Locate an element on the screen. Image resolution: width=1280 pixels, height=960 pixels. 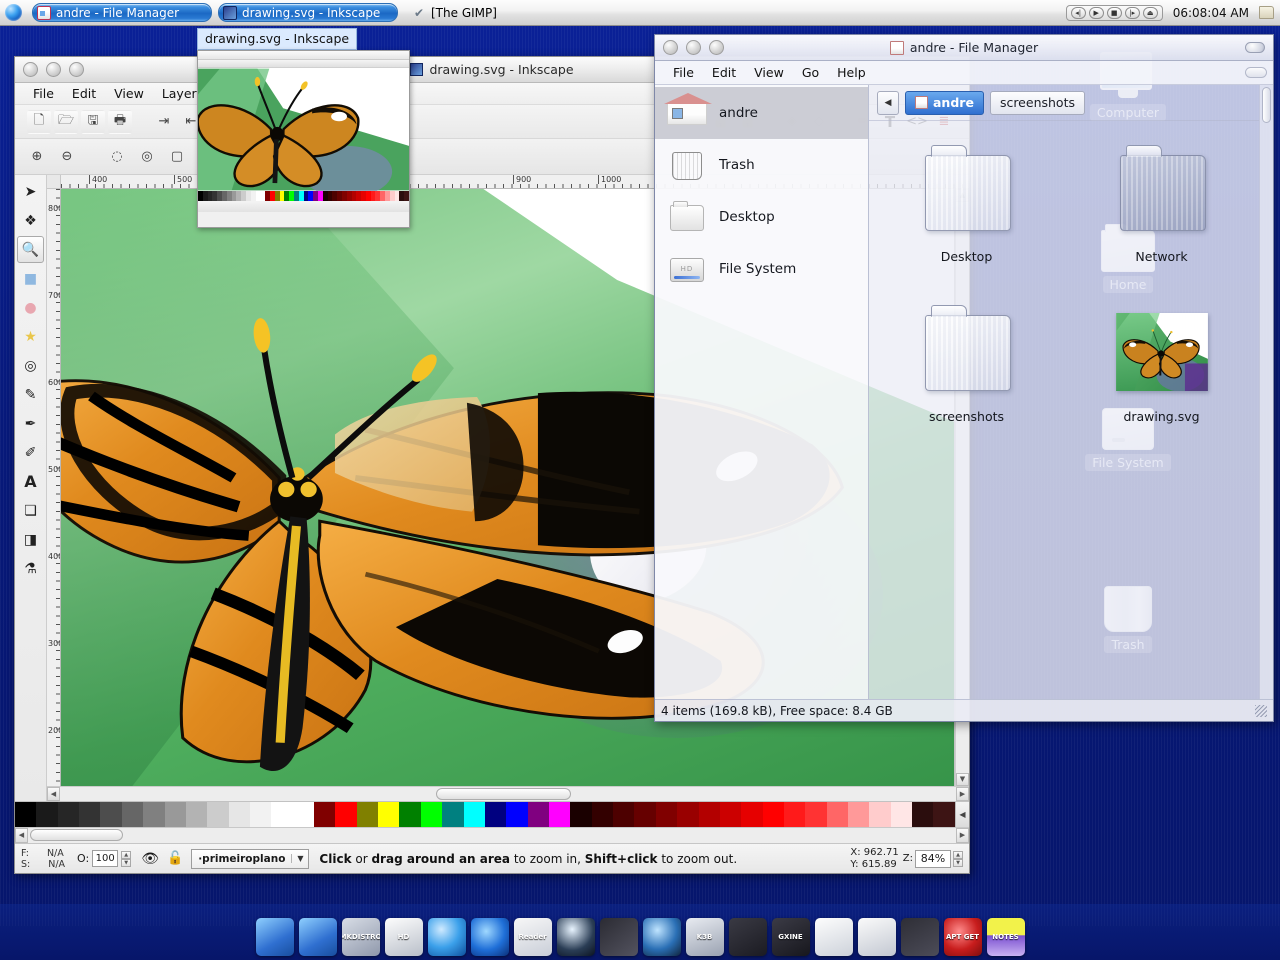
palette-scroll-arrow: ◀ is located at coordinates (962, 814).